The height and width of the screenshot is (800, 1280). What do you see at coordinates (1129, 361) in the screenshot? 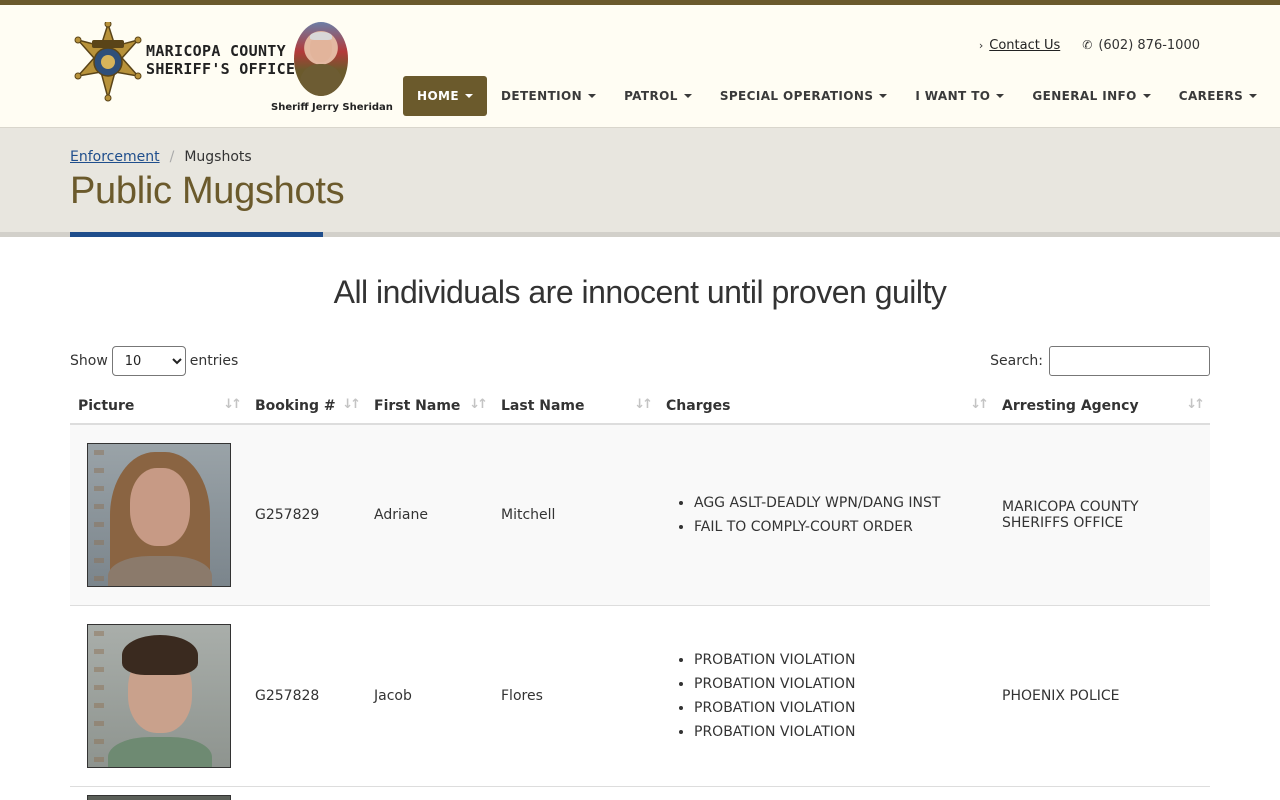
I see `search-input` at bounding box center [1129, 361].